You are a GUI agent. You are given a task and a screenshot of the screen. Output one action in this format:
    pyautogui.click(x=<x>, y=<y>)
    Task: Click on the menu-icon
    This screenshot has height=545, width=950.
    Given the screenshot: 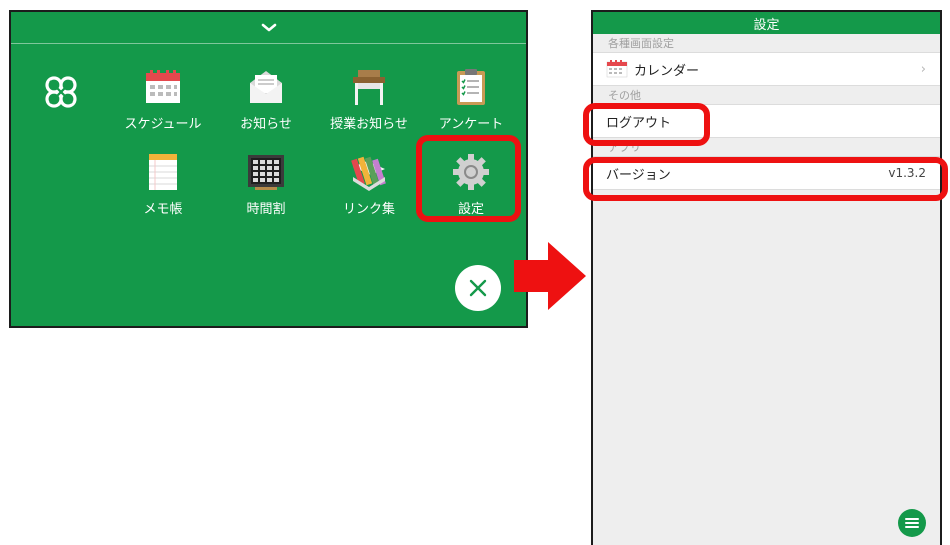 What is the action you would take?
    pyautogui.click(x=912, y=523)
    